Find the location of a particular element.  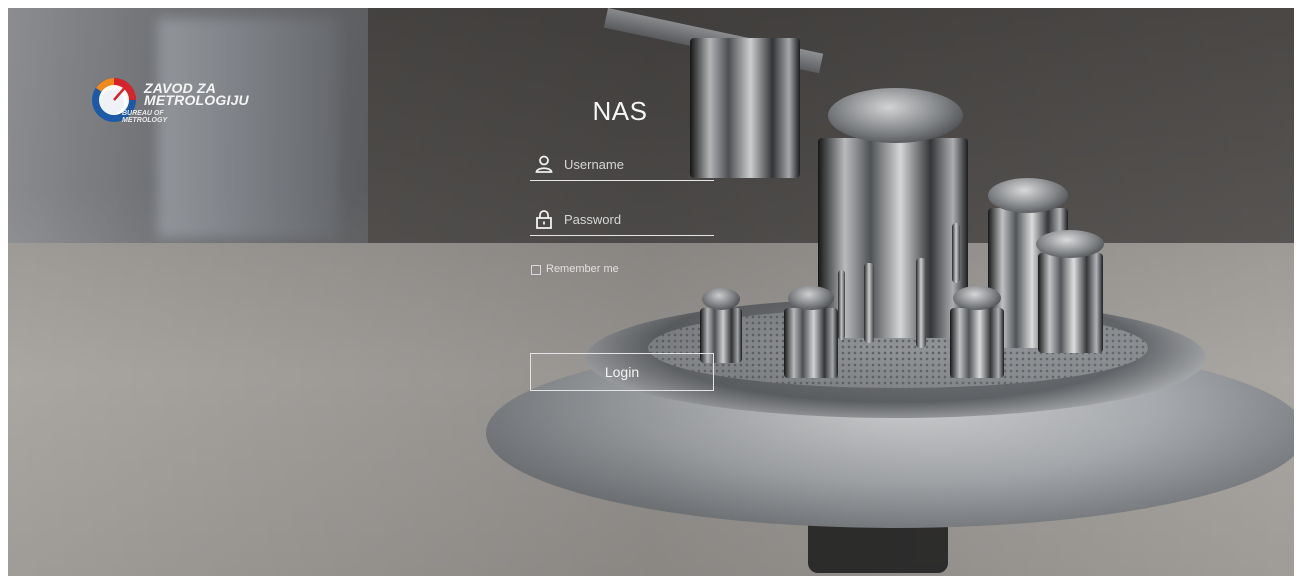

username-field is located at coordinates (622, 164).